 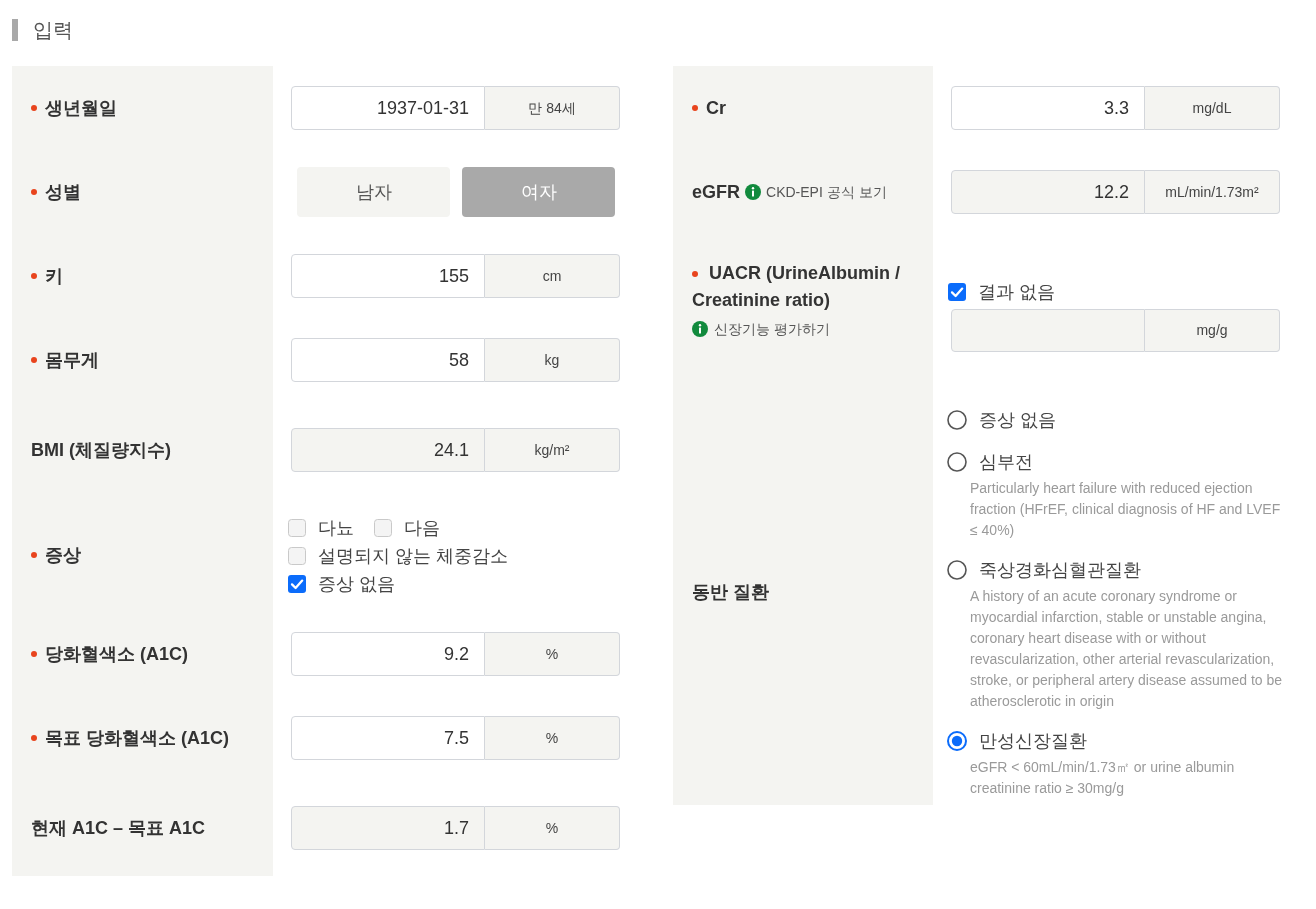 What do you see at coordinates (772, 329) in the screenshot?
I see `info-link: 신장기능 평가하기` at bounding box center [772, 329].